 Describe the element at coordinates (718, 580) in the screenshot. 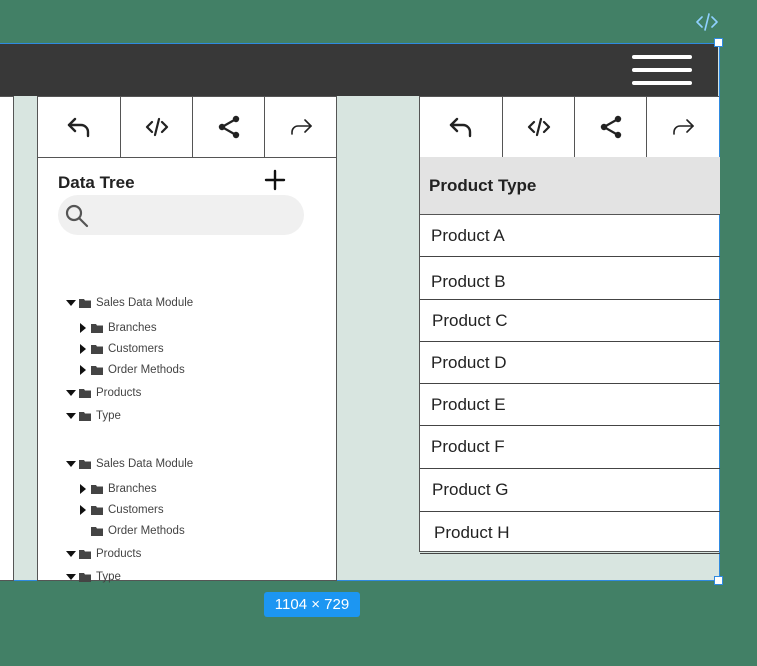

I see `resize-handle-bottom-right` at that location.